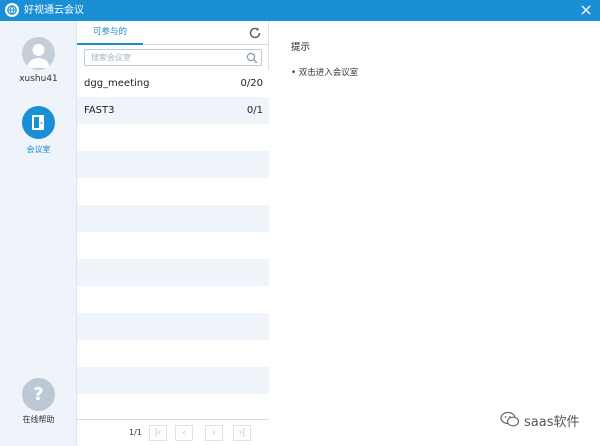 The width and height of the screenshot is (600, 446). Describe the element at coordinates (252, 58) in the screenshot. I see `search-icon` at that location.